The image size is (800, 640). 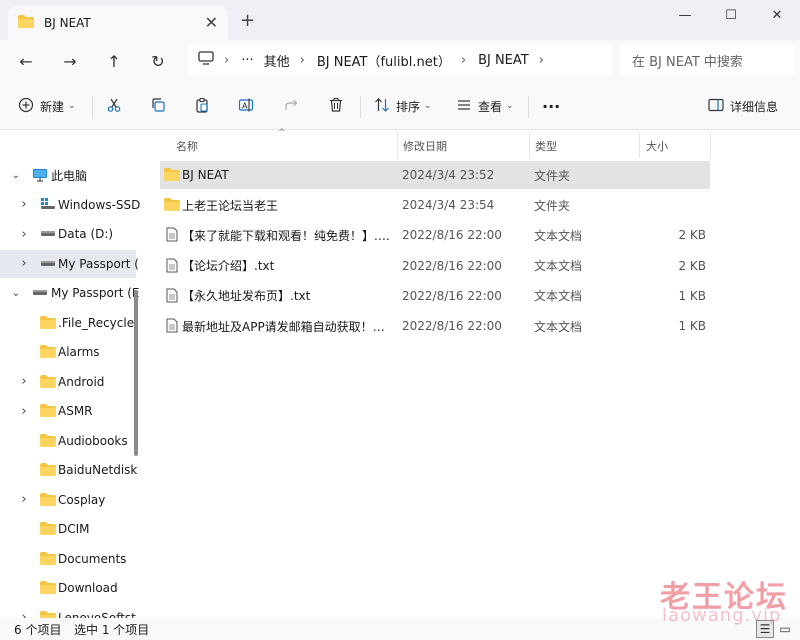 I want to click on file-modified: 2024/3/4 23:54, so click(x=448, y=205).